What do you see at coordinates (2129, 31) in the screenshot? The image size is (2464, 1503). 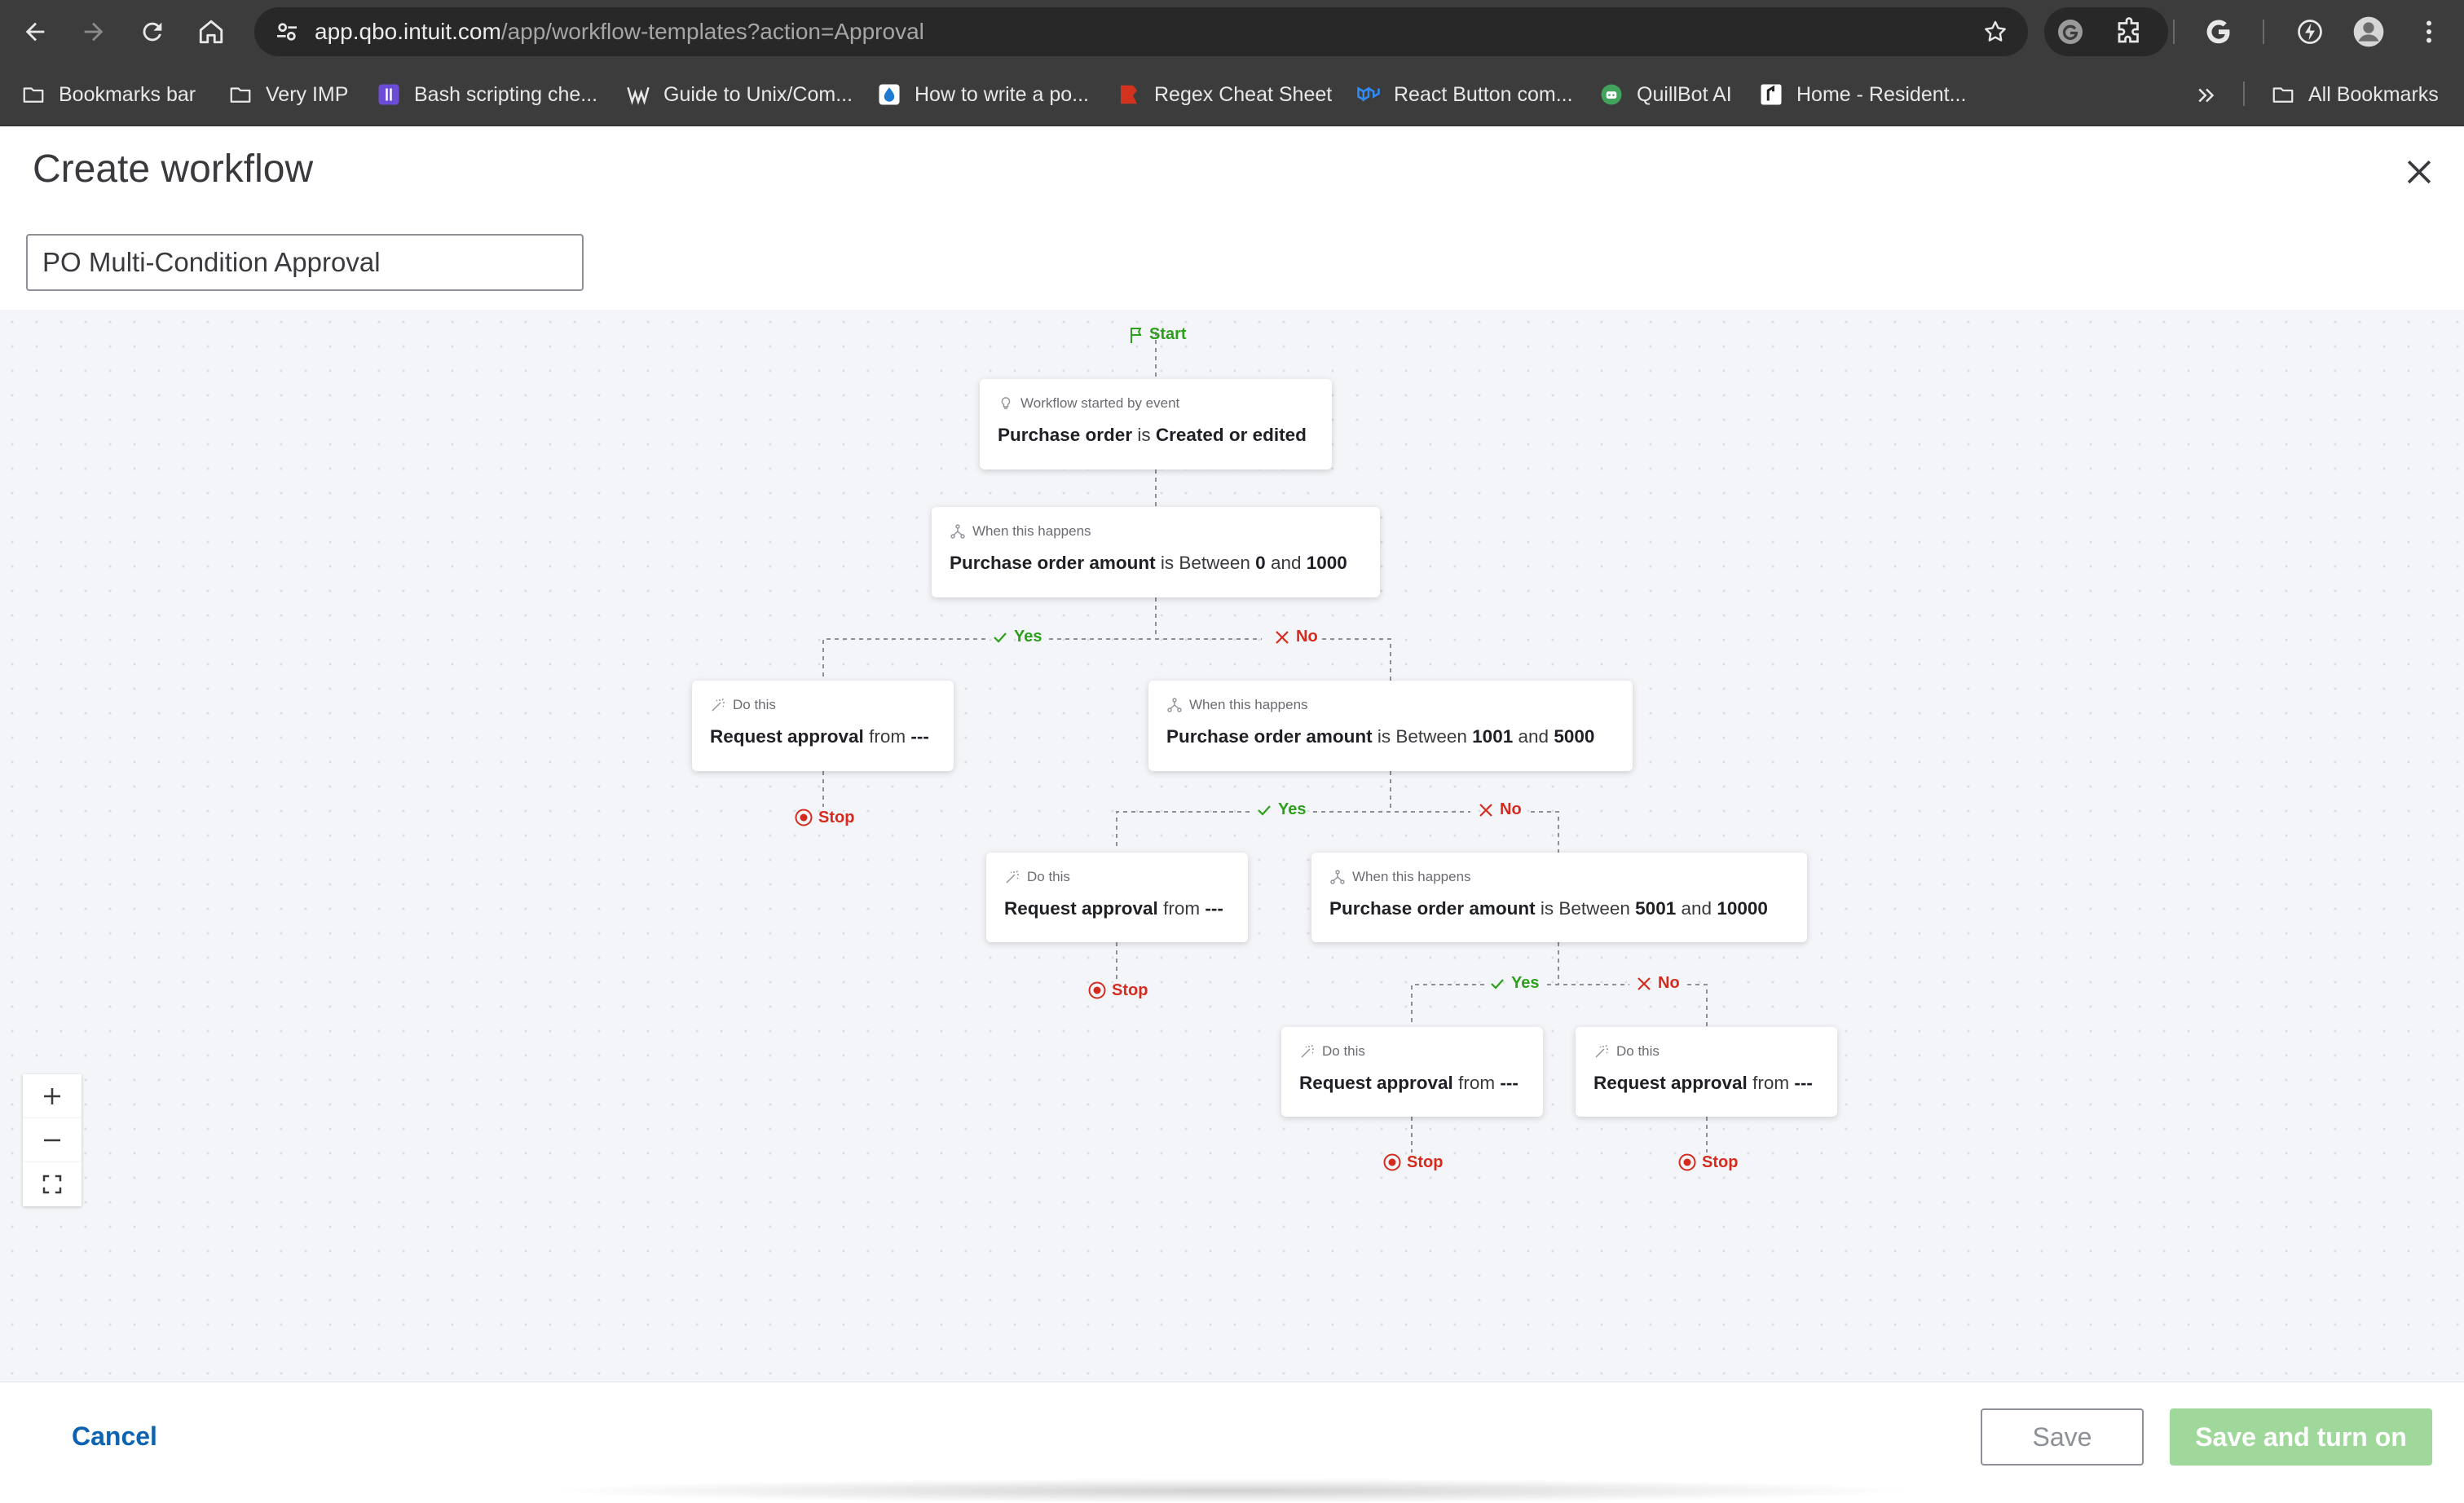 I see `extensions-puzzle-icon` at bounding box center [2129, 31].